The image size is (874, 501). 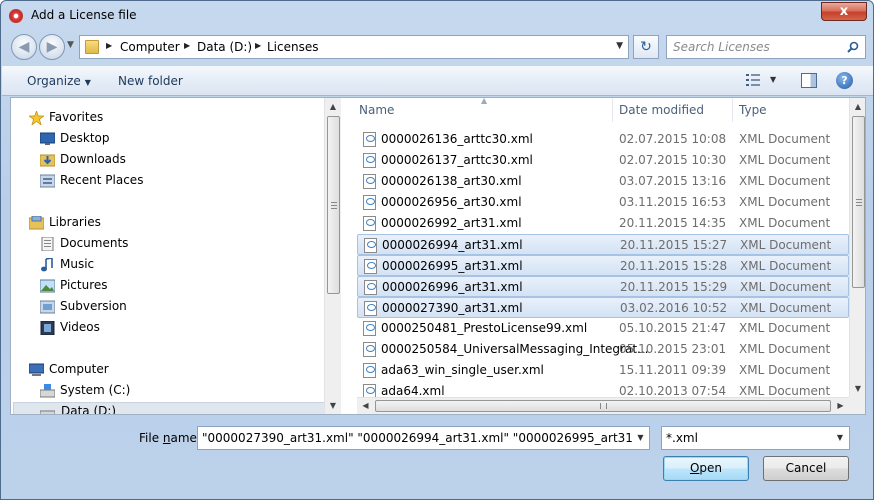 I want to click on file-type-filter: *.xml ▼, so click(x=755, y=438).